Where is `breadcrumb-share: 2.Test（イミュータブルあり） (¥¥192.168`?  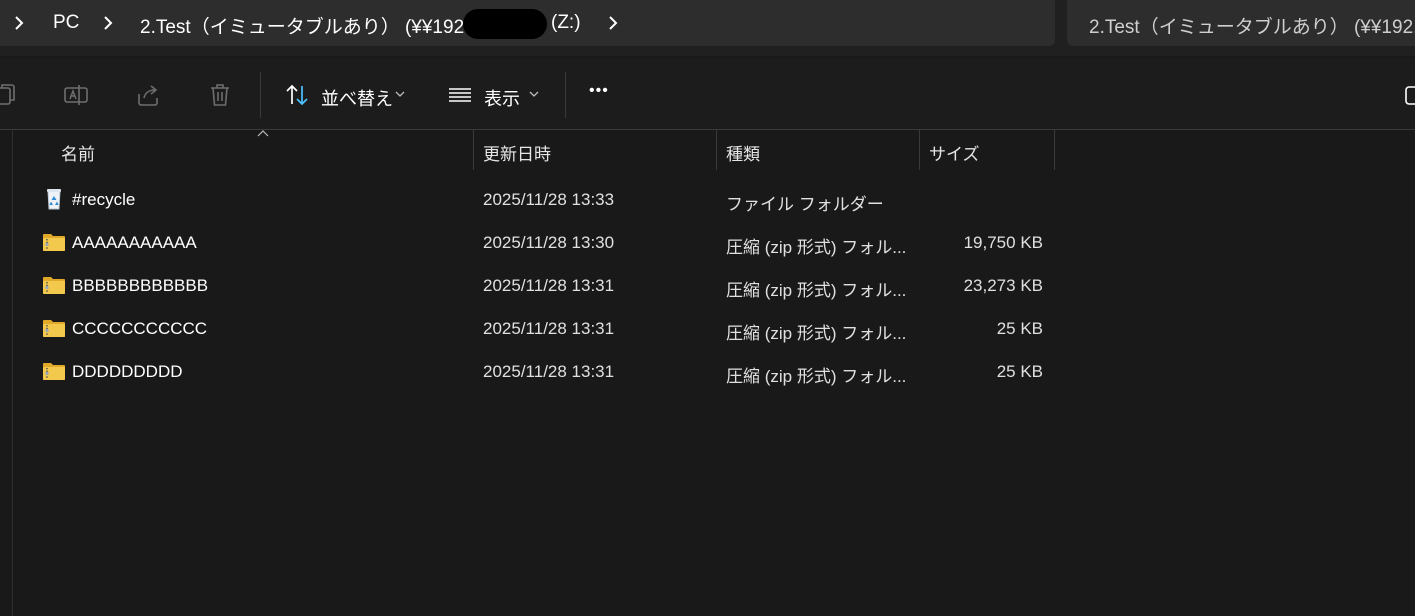
breadcrumb-share: 2.Test（イミュータブルあり） (¥¥192.168 is located at coordinates (320, 25).